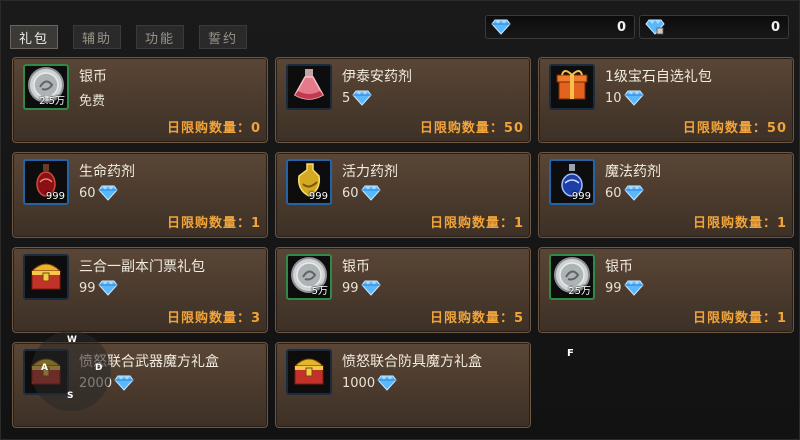  I want to click on item-icon-slot: 5万, so click(309, 277).